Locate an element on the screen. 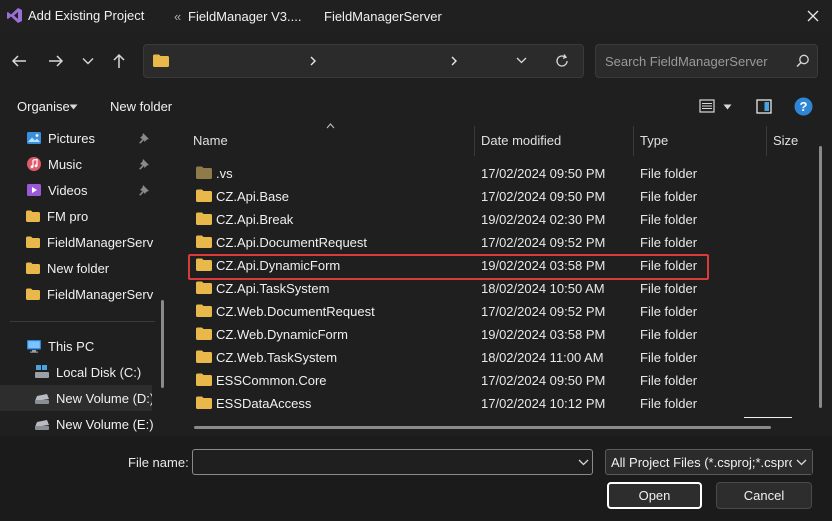 The width and height of the screenshot is (832, 521). nav-item-pictures: Pictures is located at coordinates (79, 138).